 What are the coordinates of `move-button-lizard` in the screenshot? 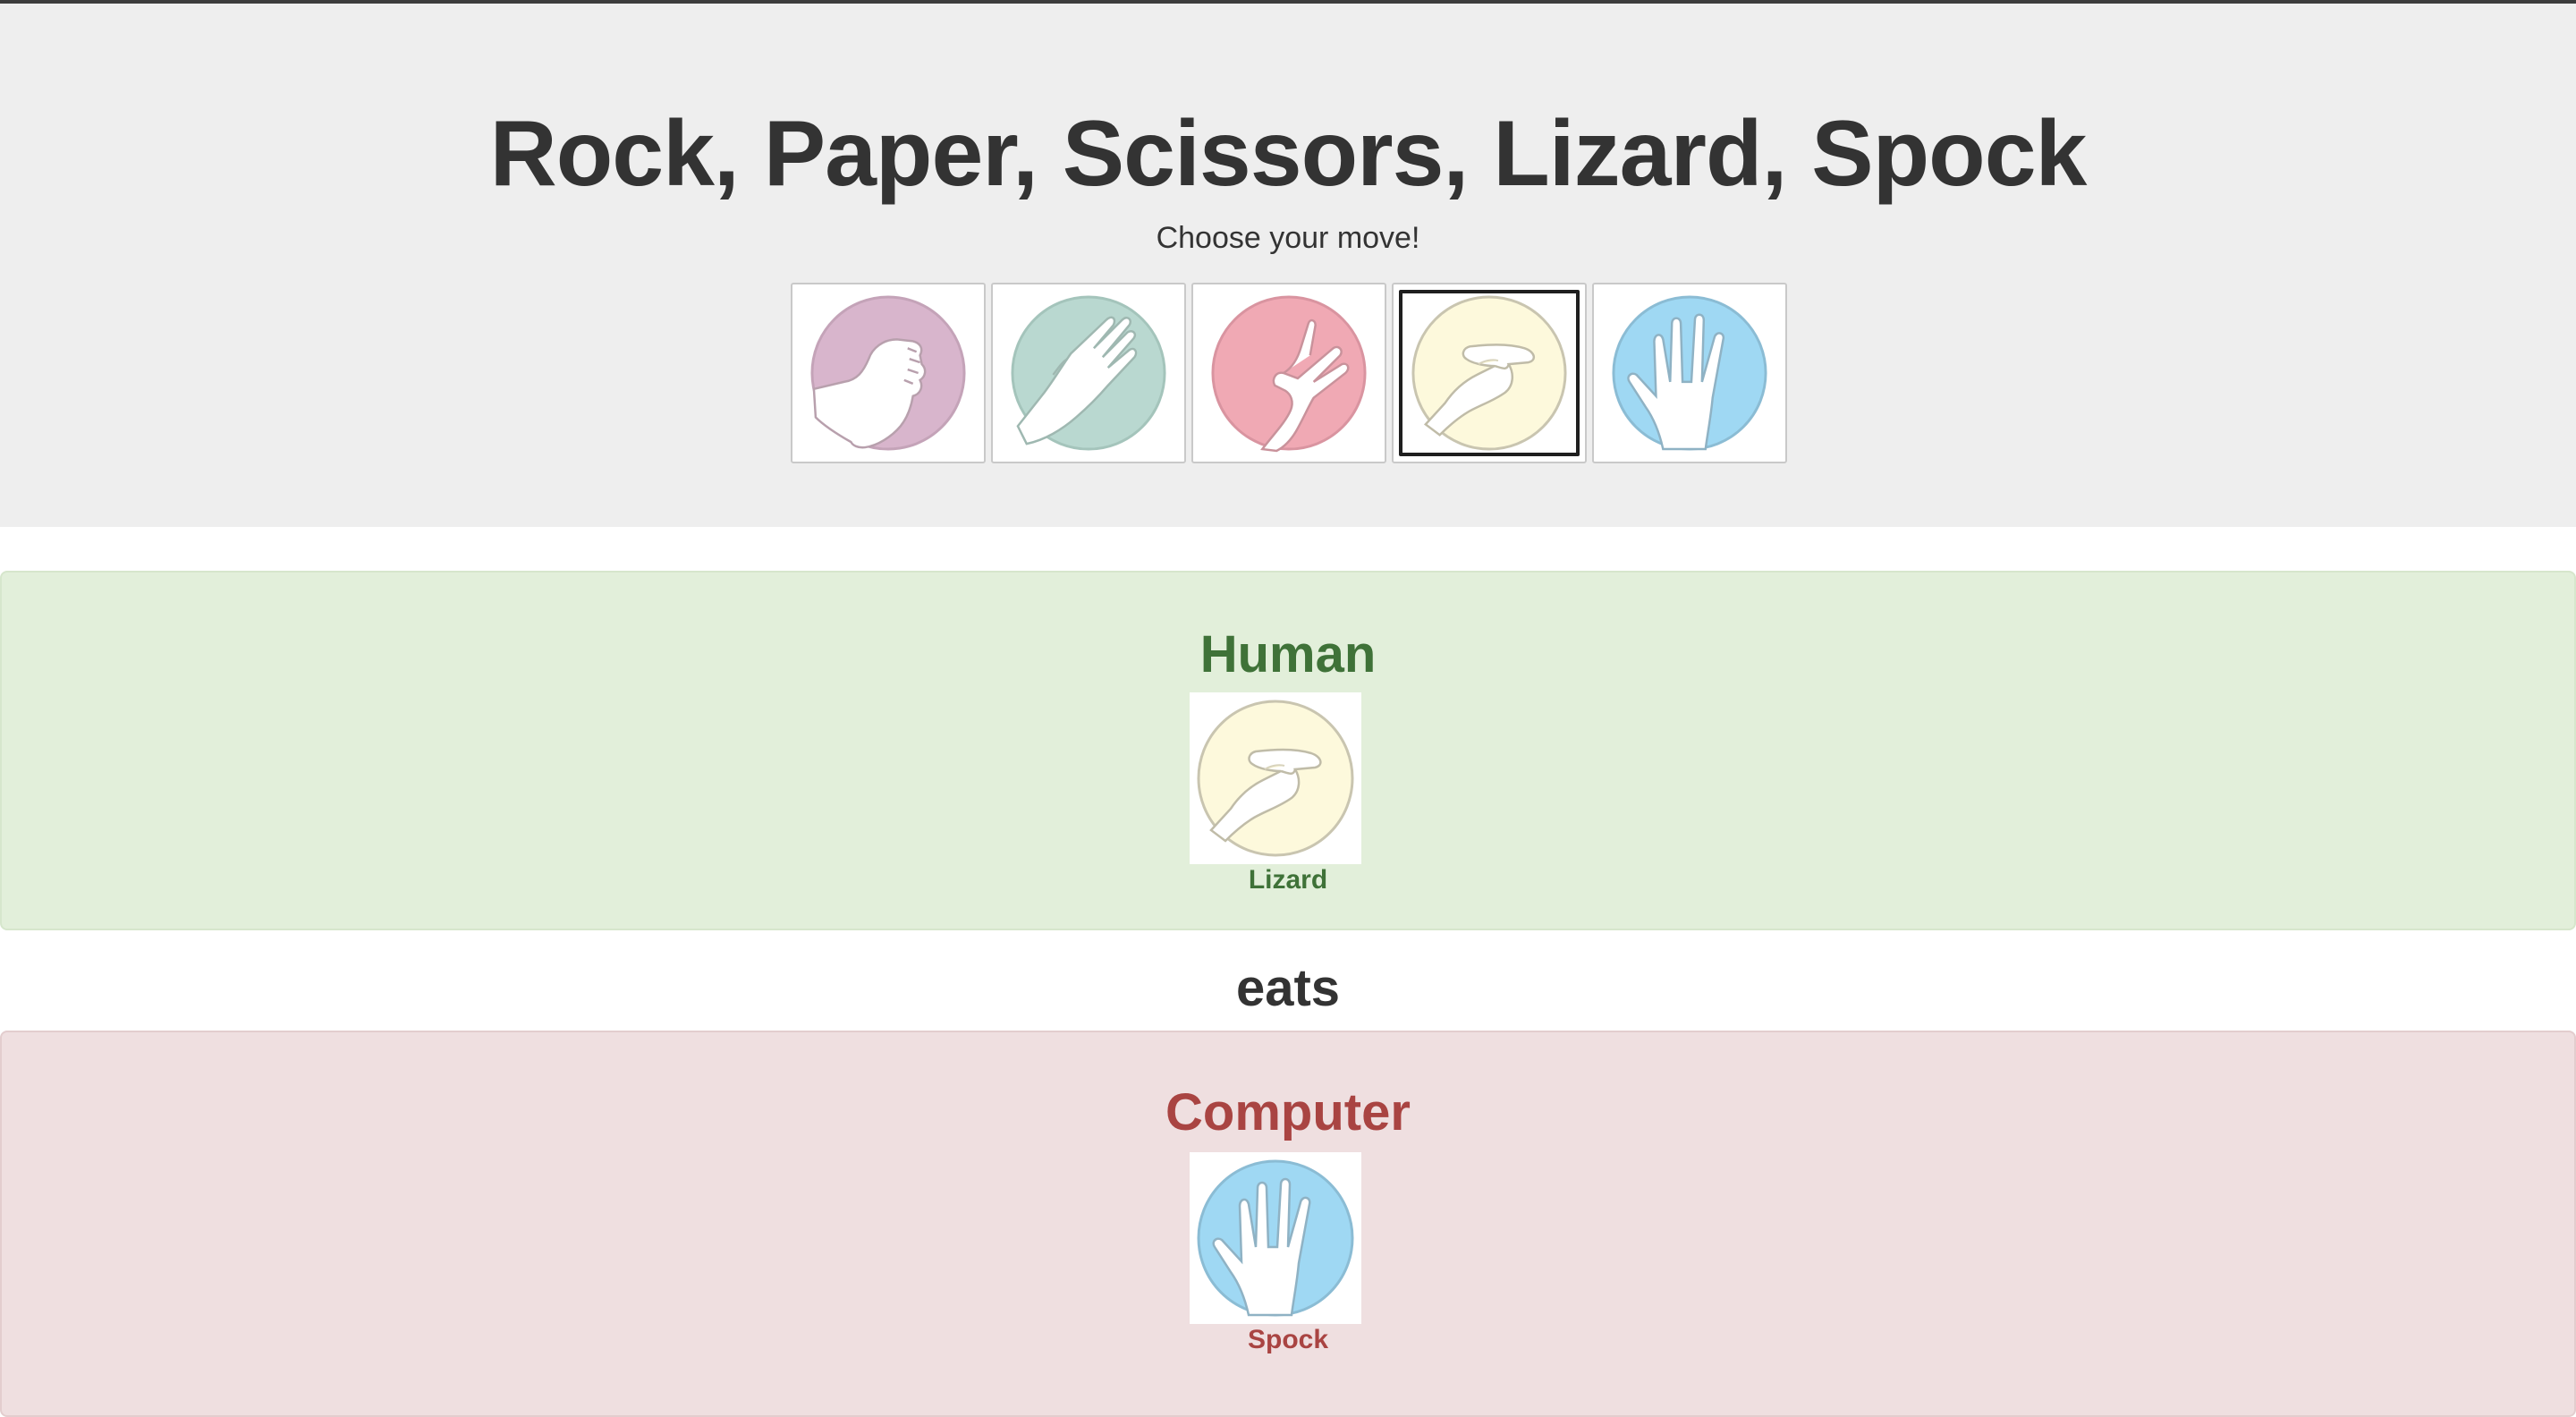 It's located at (1489, 373).